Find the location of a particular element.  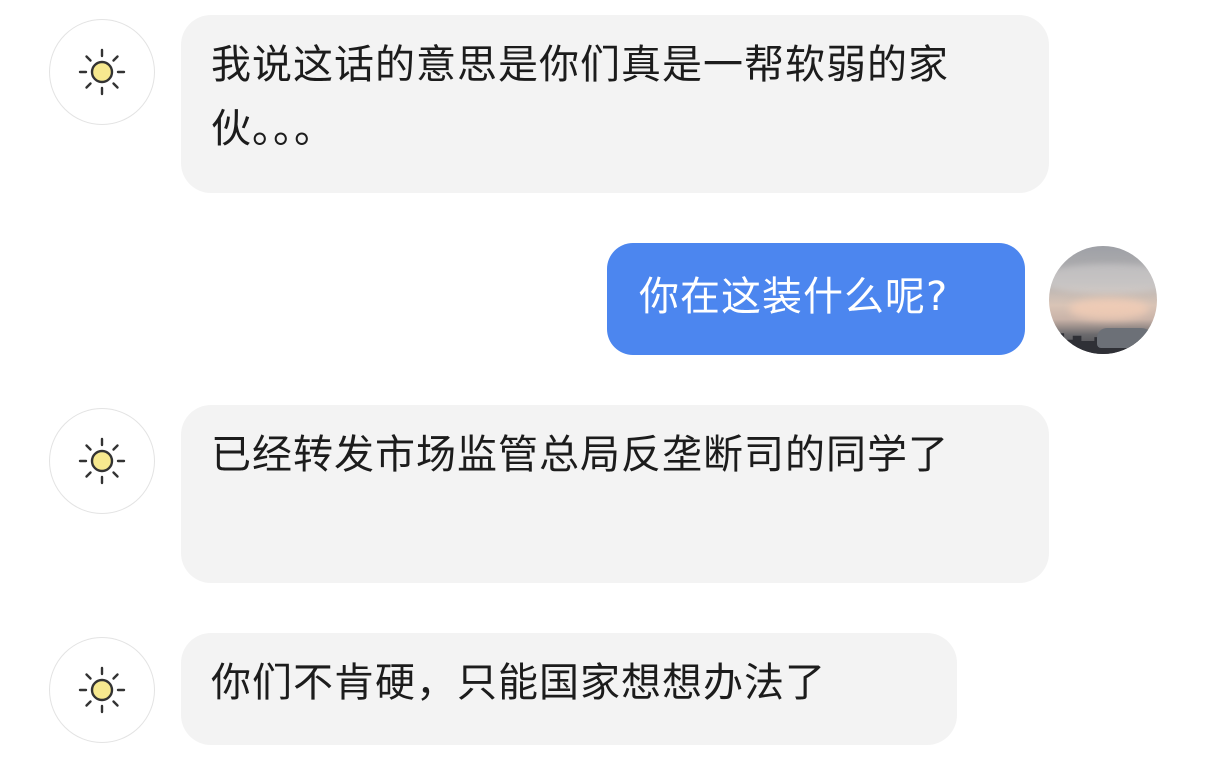

assistant-message-bubble: 你们不肯硬，只能国家想想办法了 is located at coordinates (569, 689).